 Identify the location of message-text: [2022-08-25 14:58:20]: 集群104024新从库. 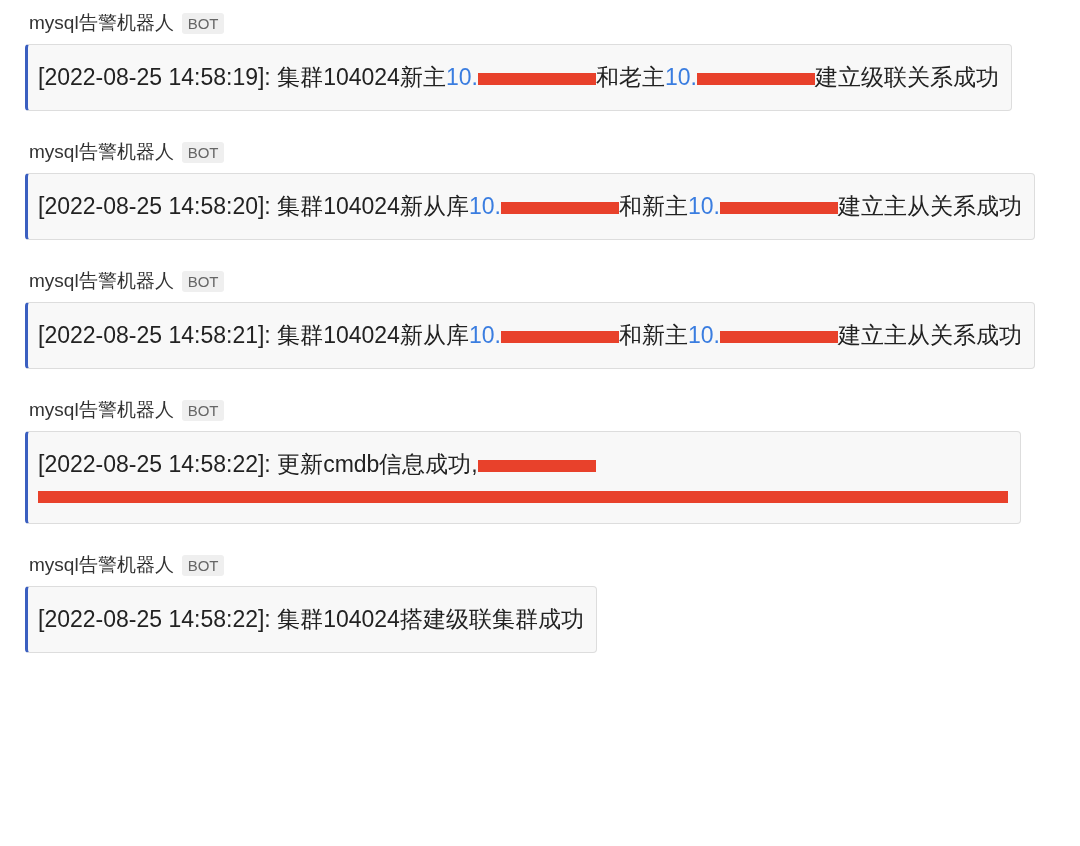
(253, 206).